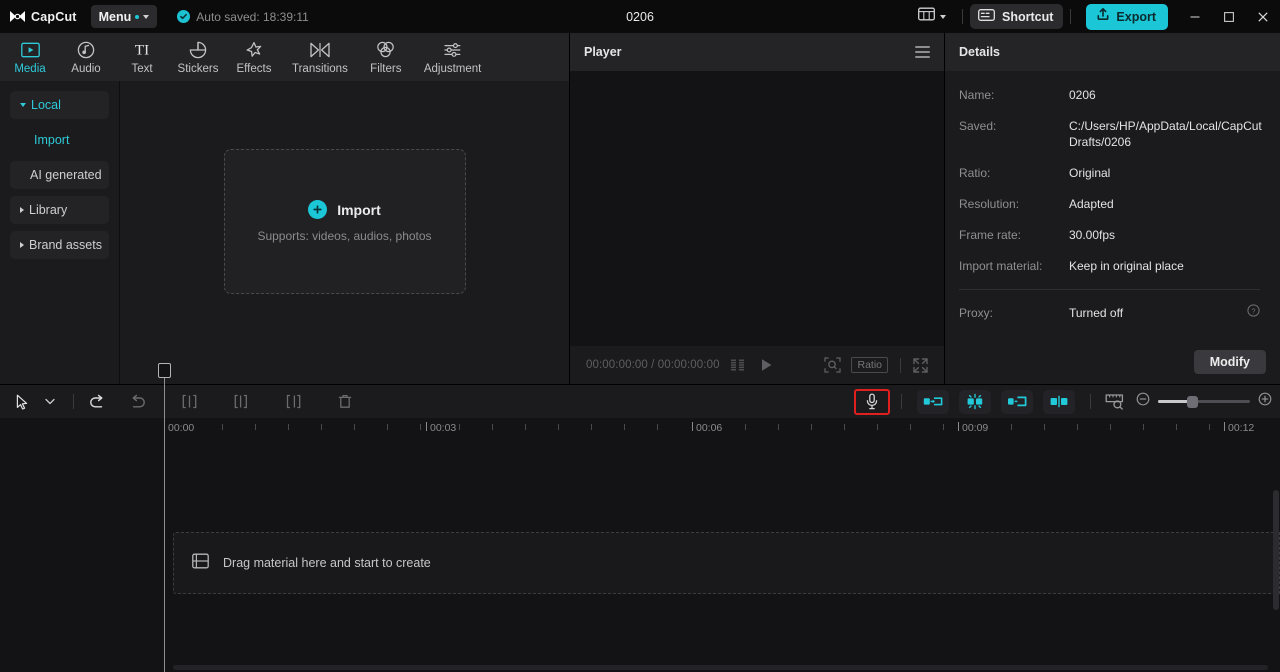  Describe the element at coordinates (164, 517) in the screenshot. I see `playhead` at that location.